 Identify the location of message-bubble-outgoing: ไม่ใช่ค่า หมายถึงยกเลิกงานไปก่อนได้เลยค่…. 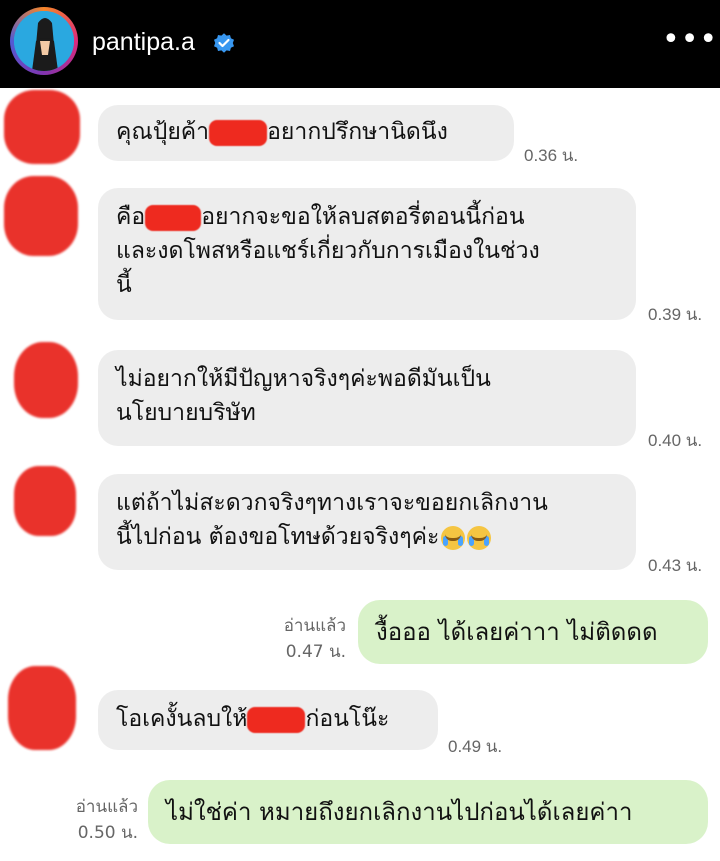
(428, 812).